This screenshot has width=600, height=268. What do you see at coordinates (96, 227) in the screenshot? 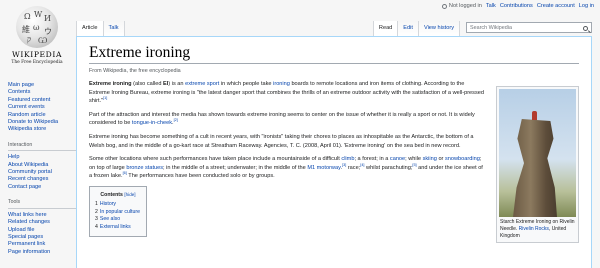
I see `toc-number: 4` at bounding box center [96, 227].